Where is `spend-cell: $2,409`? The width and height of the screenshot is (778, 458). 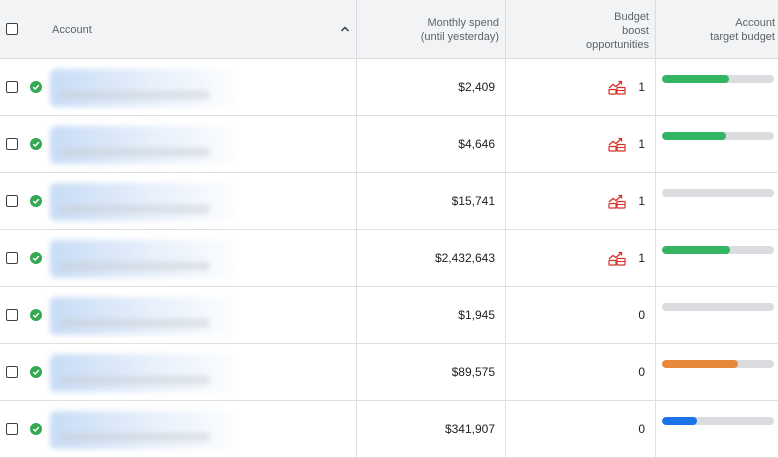 spend-cell: $2,409 is located at coordinates (431, 87).